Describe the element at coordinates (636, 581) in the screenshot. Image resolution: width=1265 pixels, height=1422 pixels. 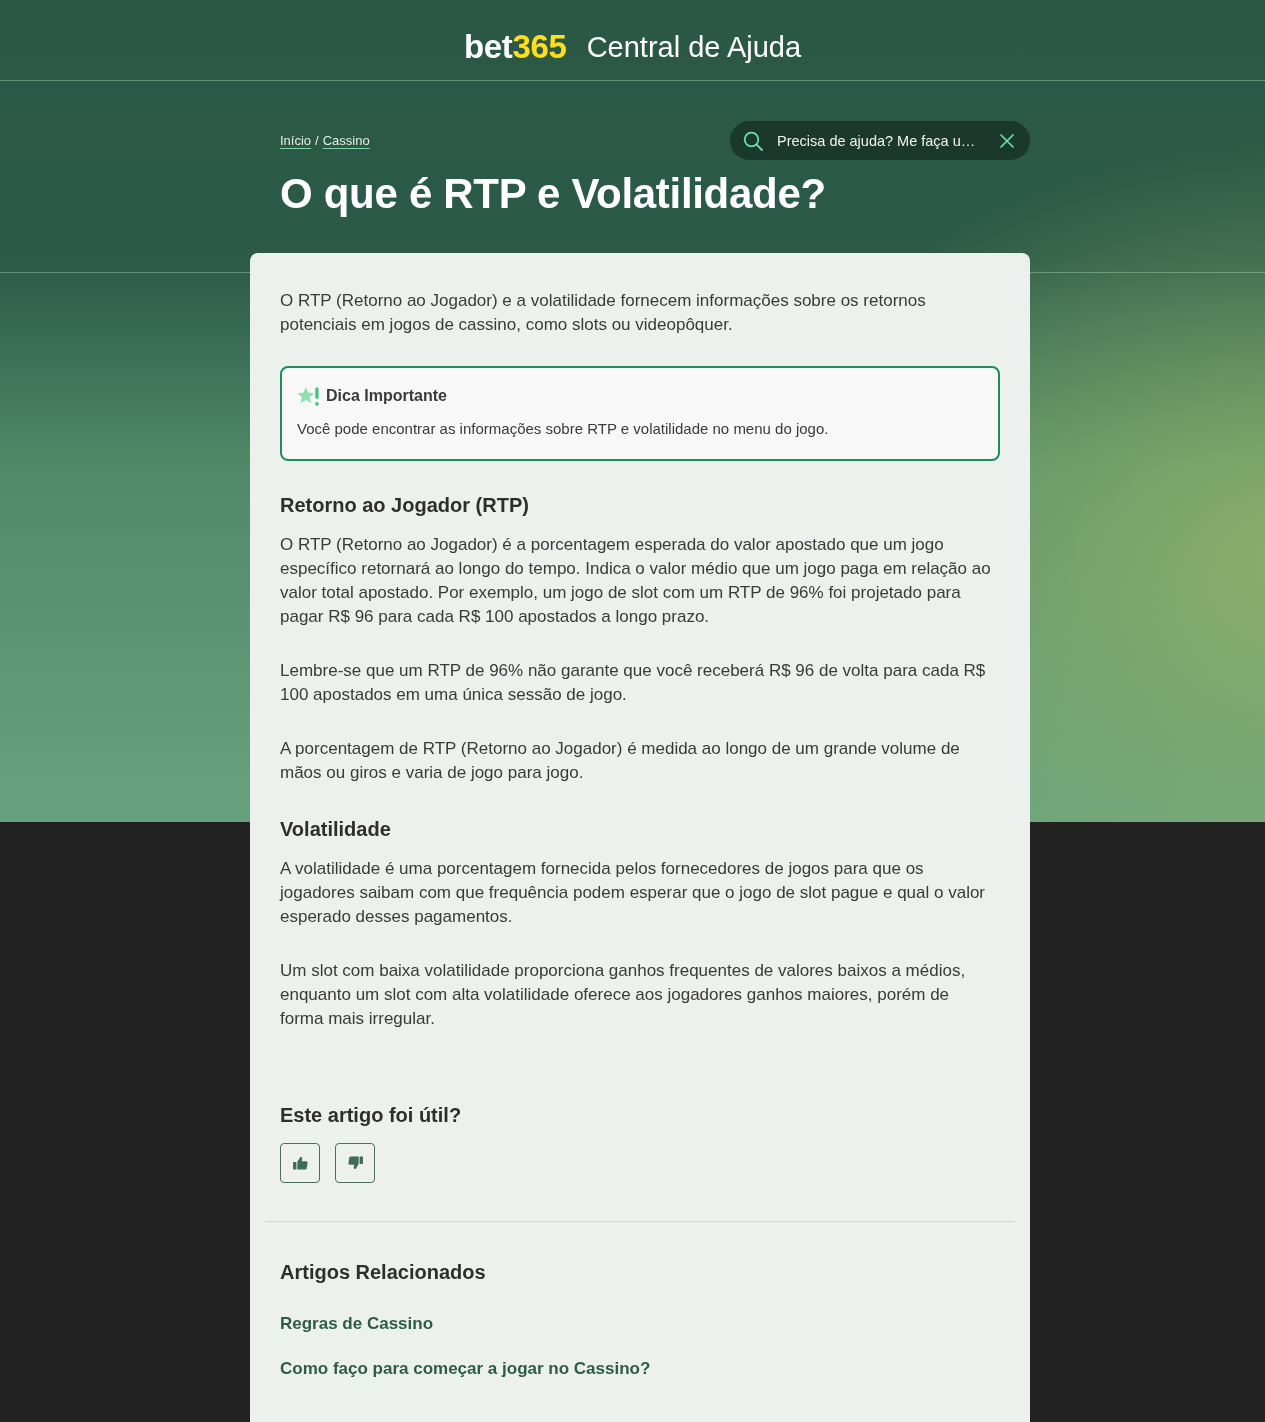
I see `paragraph: O RTP (Retorno ao Jogador) é a porcentagem esperada do valor apostado que um jogo específico retornará ao longo do tempo. Indica o valor médio que um jogo paga em relação ao valor total apostado. Por exemplo, um jogo de slot com um RTP de 96% foi projetado para pagar R$ 96 para cada R$ 100 apostados a longo prazo.` at that location.